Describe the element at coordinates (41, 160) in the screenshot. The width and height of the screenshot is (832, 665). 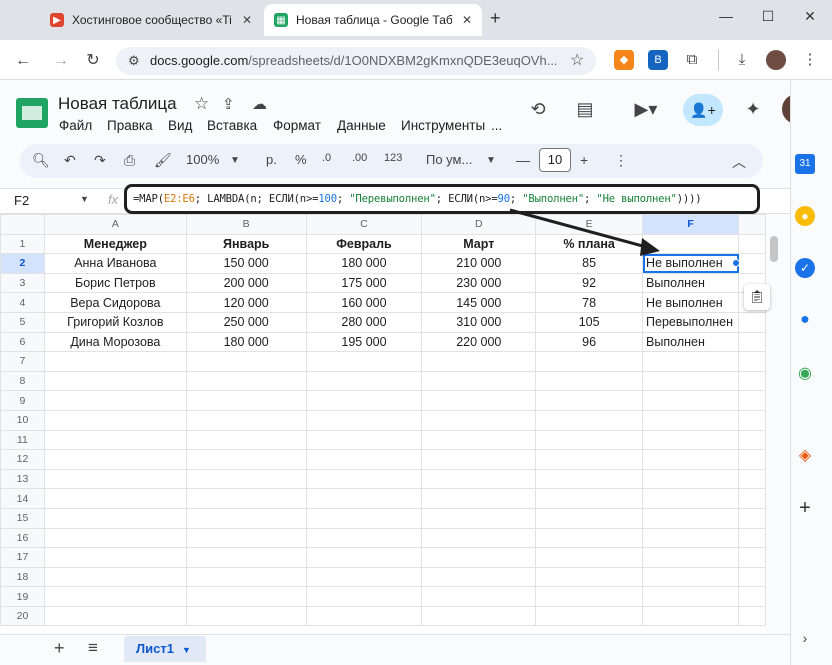
I see `search-icon: 🔍︎` at that location.